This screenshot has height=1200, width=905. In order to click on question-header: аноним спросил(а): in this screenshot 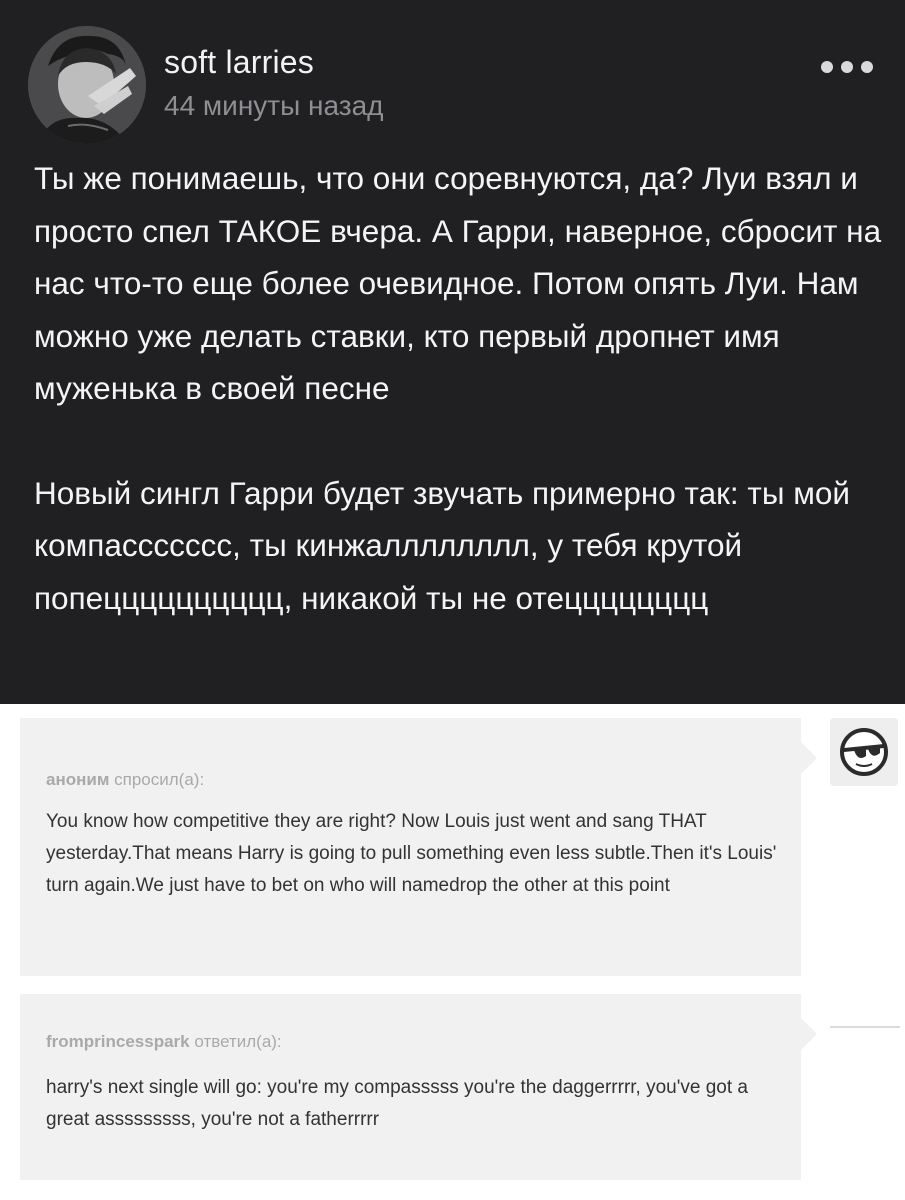, I will do `click(125, 780)`.